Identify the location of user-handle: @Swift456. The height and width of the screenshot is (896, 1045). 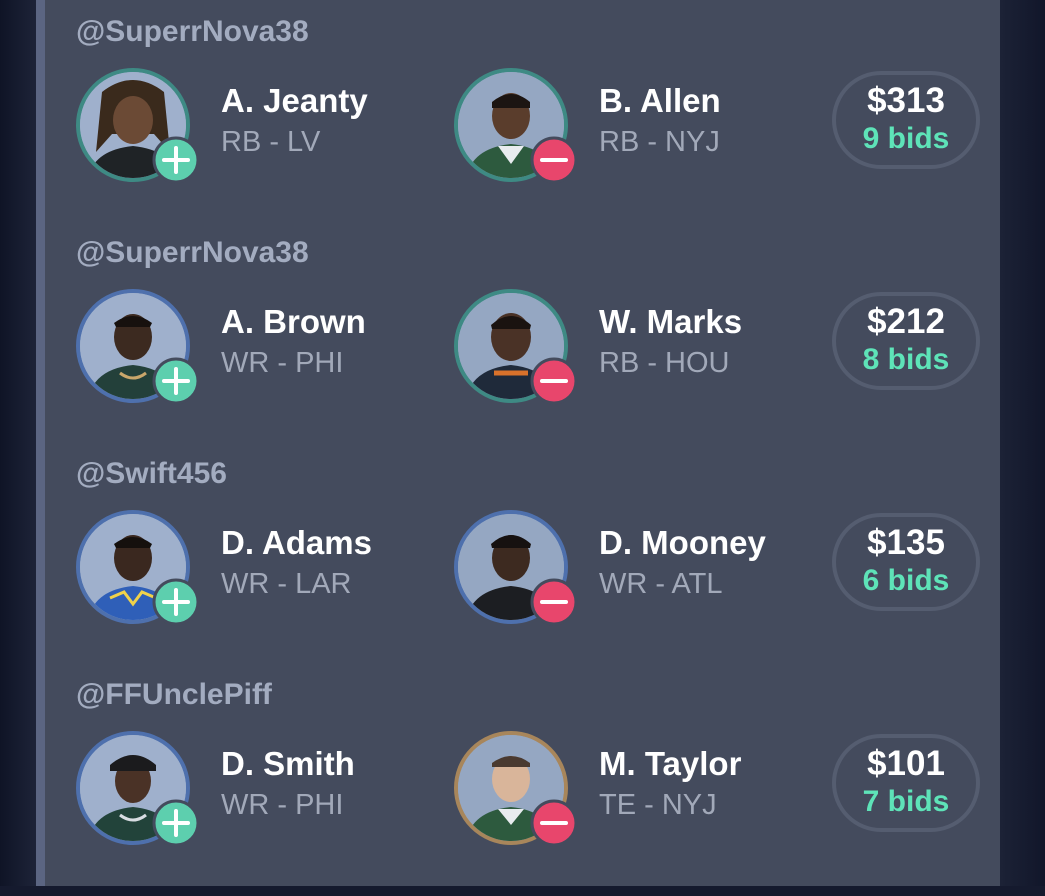
(151, 474).